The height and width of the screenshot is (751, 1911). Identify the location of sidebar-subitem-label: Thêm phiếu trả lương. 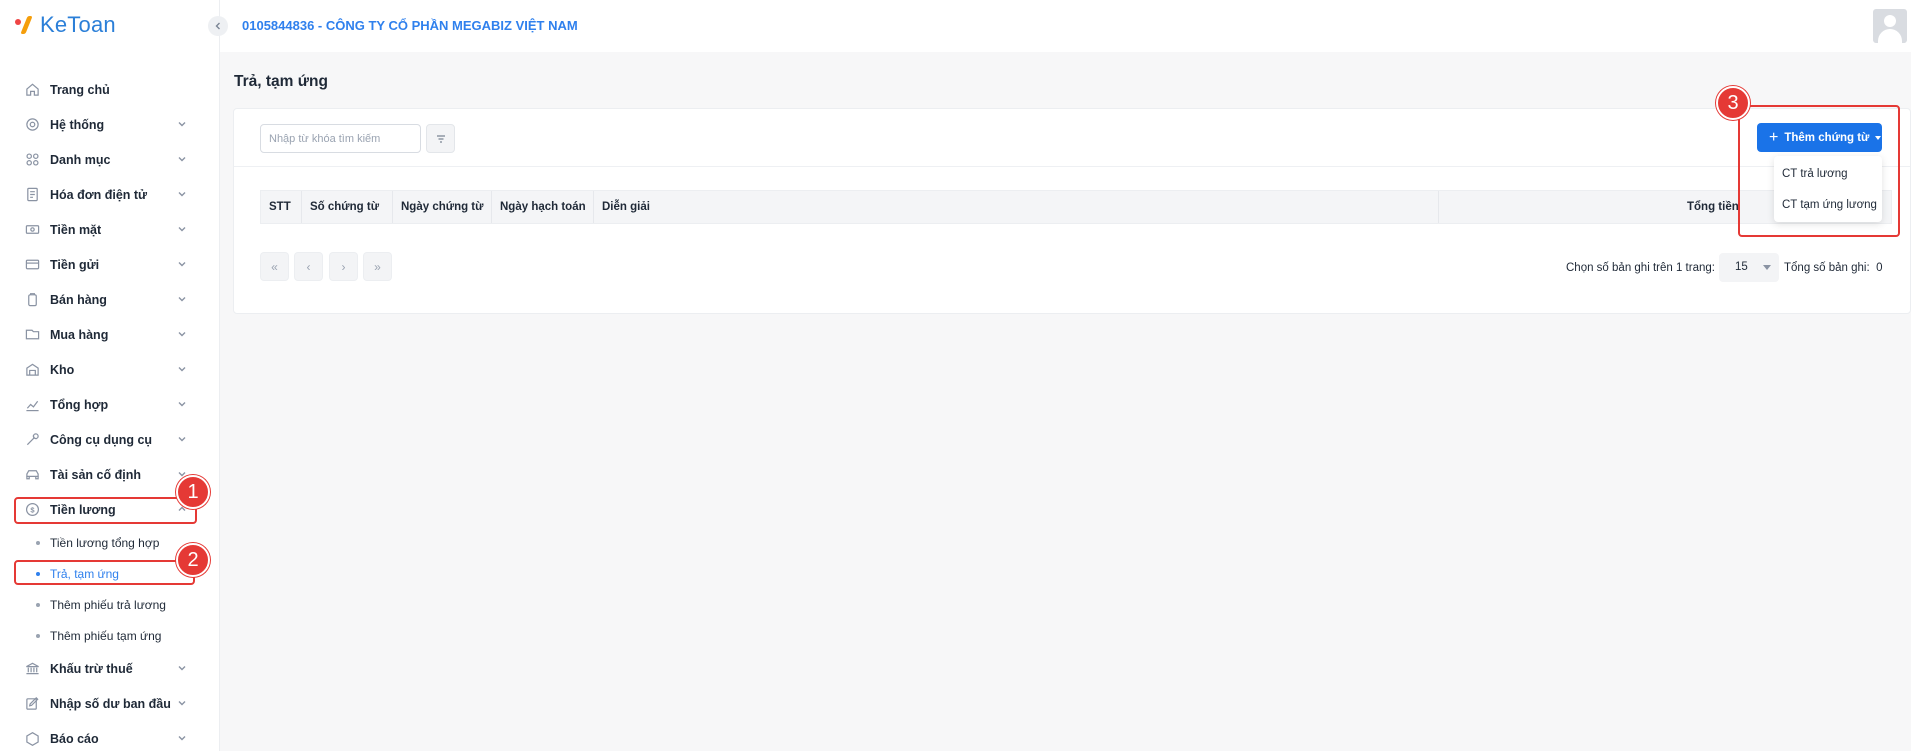
(108, 604).